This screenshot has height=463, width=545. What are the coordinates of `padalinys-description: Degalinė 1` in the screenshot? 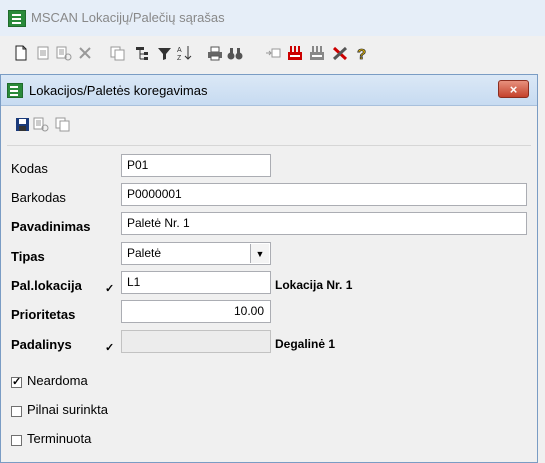 It's located at (305, 344).